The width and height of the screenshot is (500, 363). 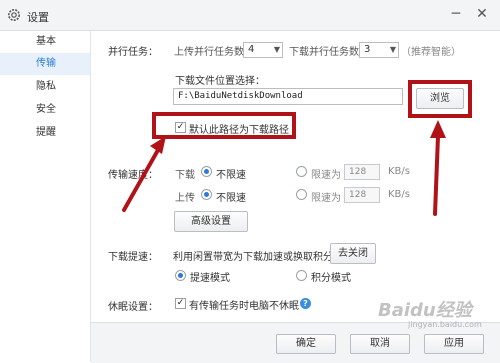 I want to click on cancel-button: 取消, so click(x=380, y=344).